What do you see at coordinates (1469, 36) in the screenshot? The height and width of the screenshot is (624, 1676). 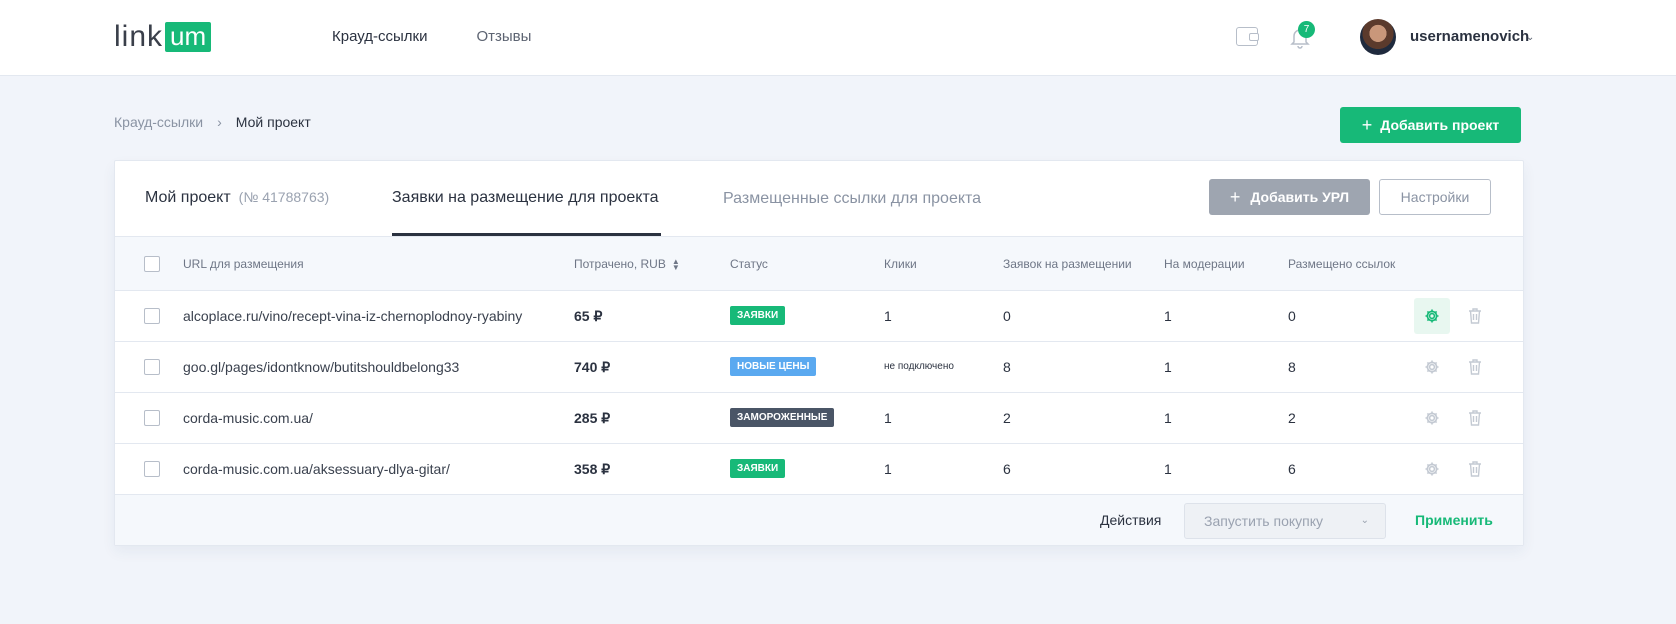 I see `username: usernamenovich` at bounding box center [1469, 36].